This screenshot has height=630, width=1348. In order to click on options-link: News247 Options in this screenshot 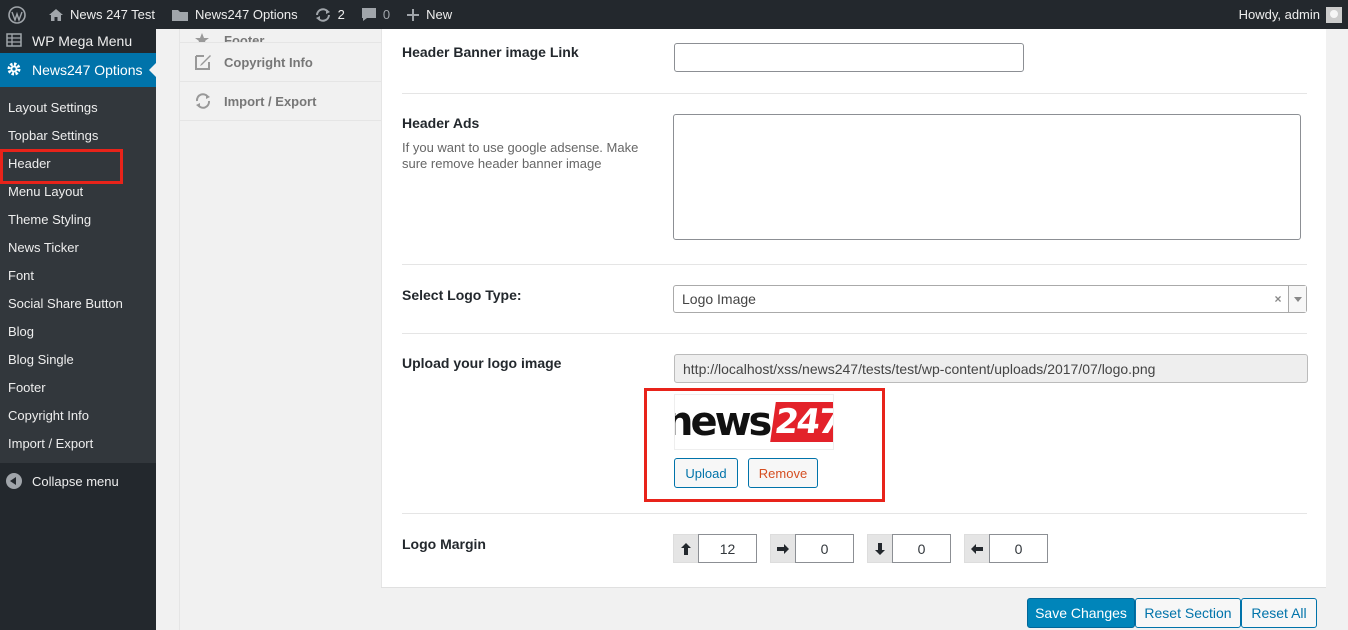, I will do `click(234, 14)`.